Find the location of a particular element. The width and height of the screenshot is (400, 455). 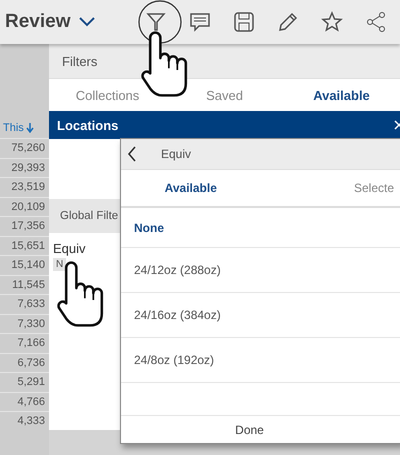

option-item: 24/8oz (192oz) is located at coordinates (260, 360).